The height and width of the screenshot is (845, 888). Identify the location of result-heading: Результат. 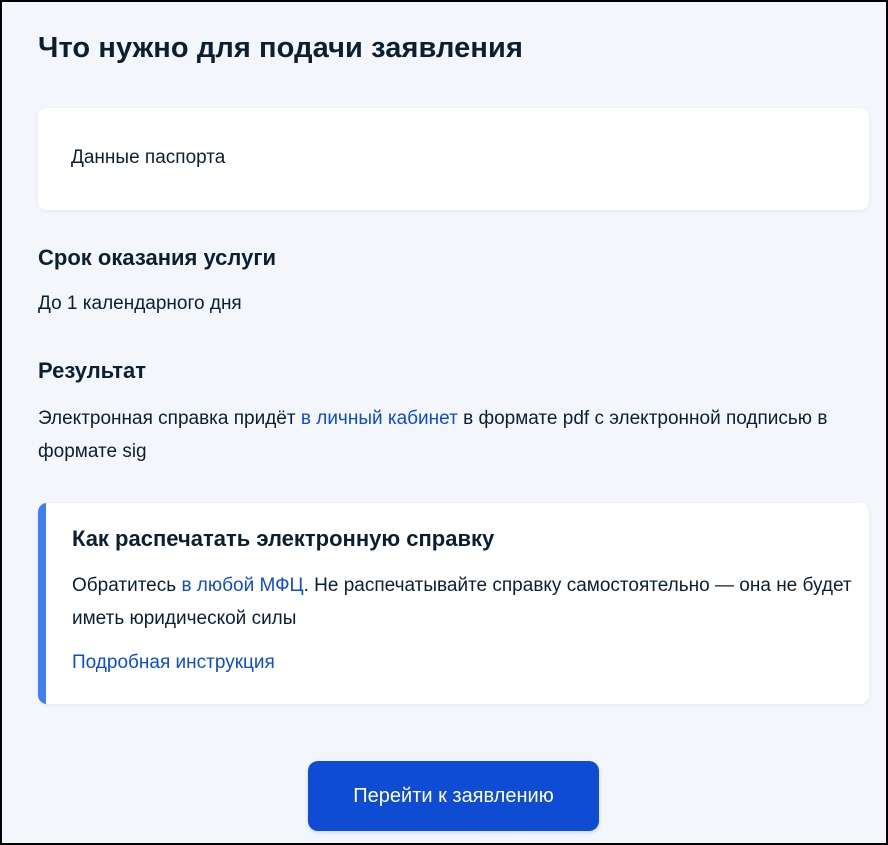
(92, 370).